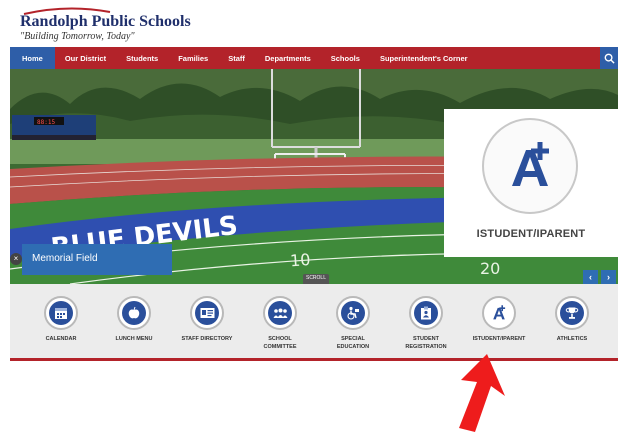  What do you see at coordinates (236, 58) in the screenshot?
I see `nav-staff: Staff` at bounding box center [236, 58].